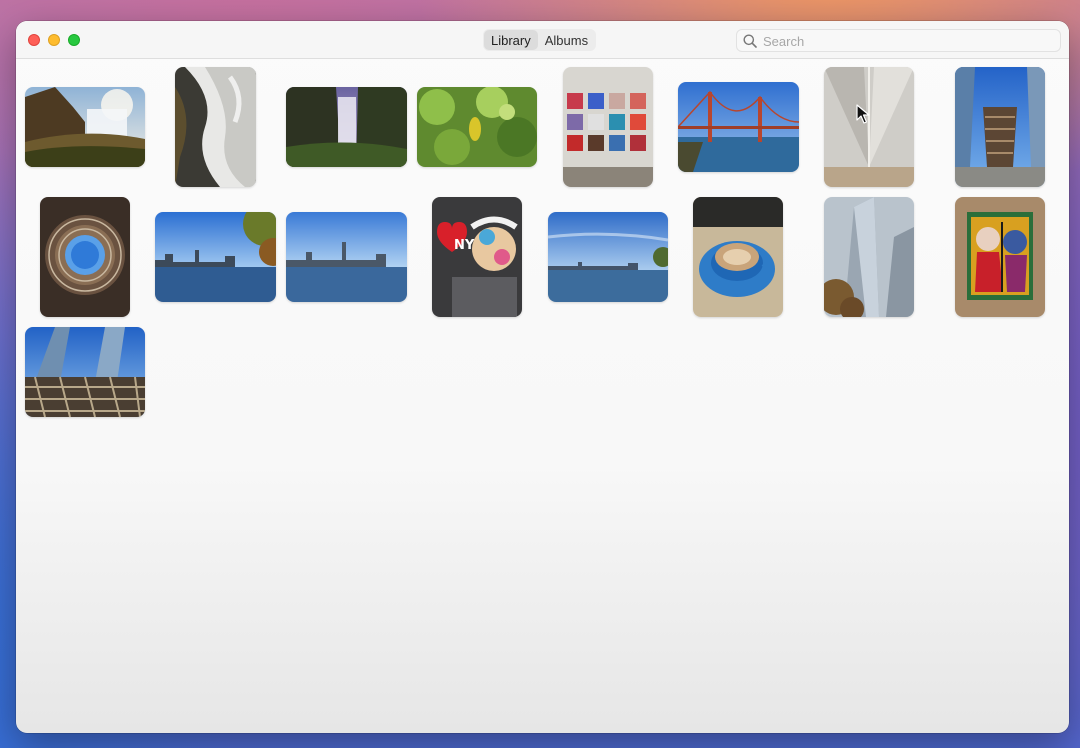 The height and width of the screenshot is (748, 1080). I want to click on green-leaves-photo, so click(477, 127).